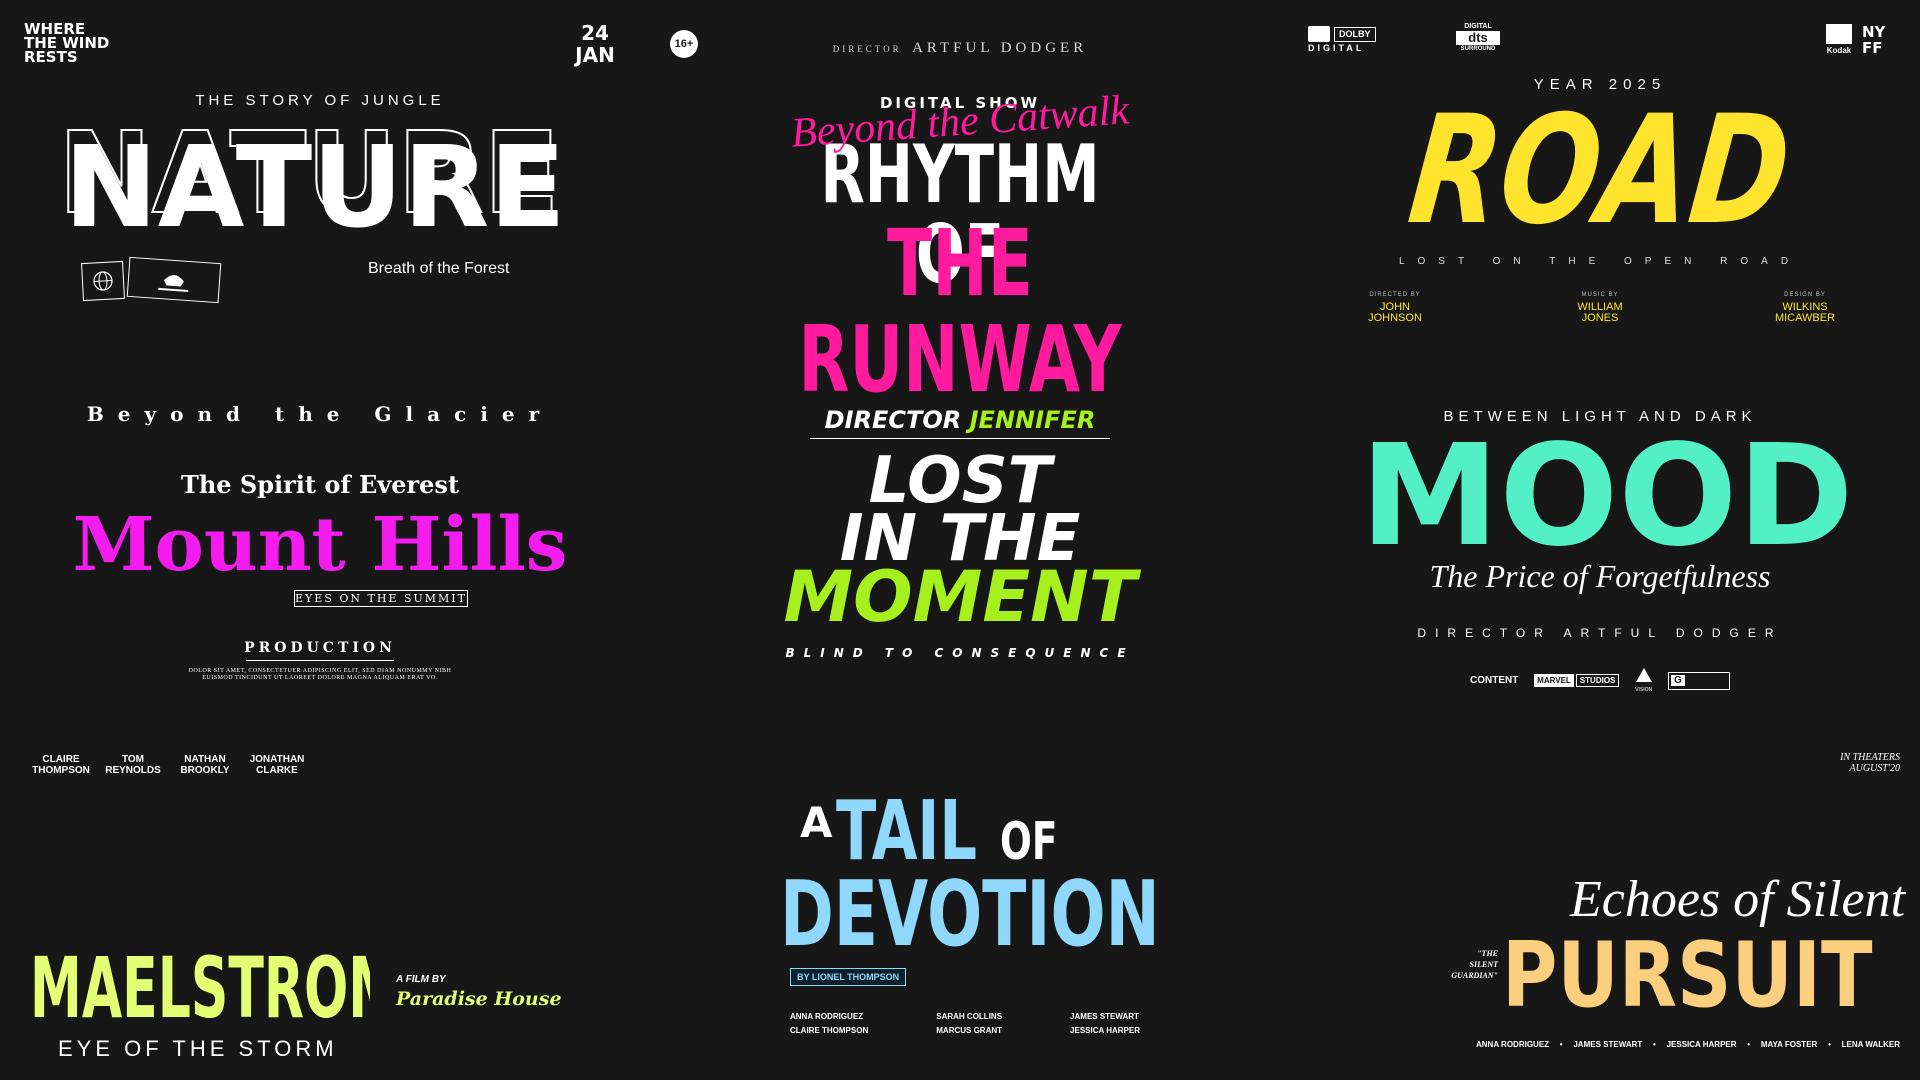 Image resolution: width=1920 pixels, height=1080 pixels. What do you see at coordinates (1319, 34) in the screenshot?
I see `dolby-mark-icon` at bounding box center [1319, 34].